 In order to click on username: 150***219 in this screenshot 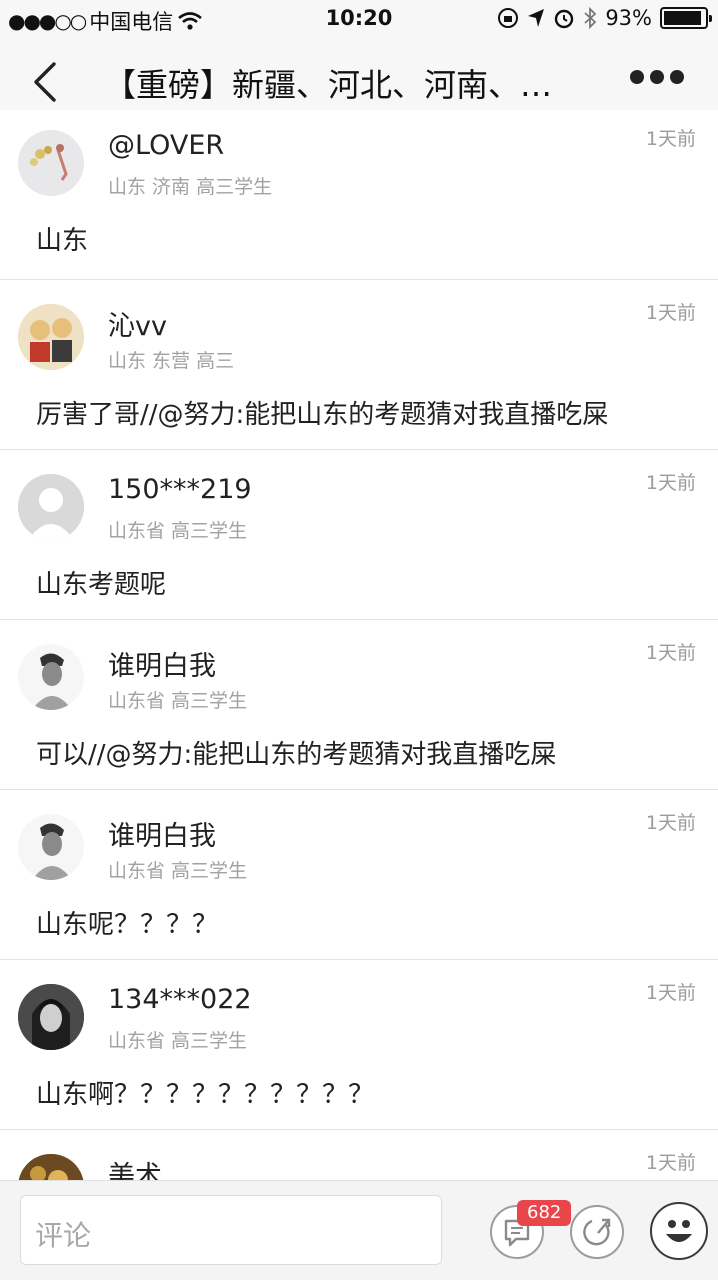, I will do `click(180, 489)`.